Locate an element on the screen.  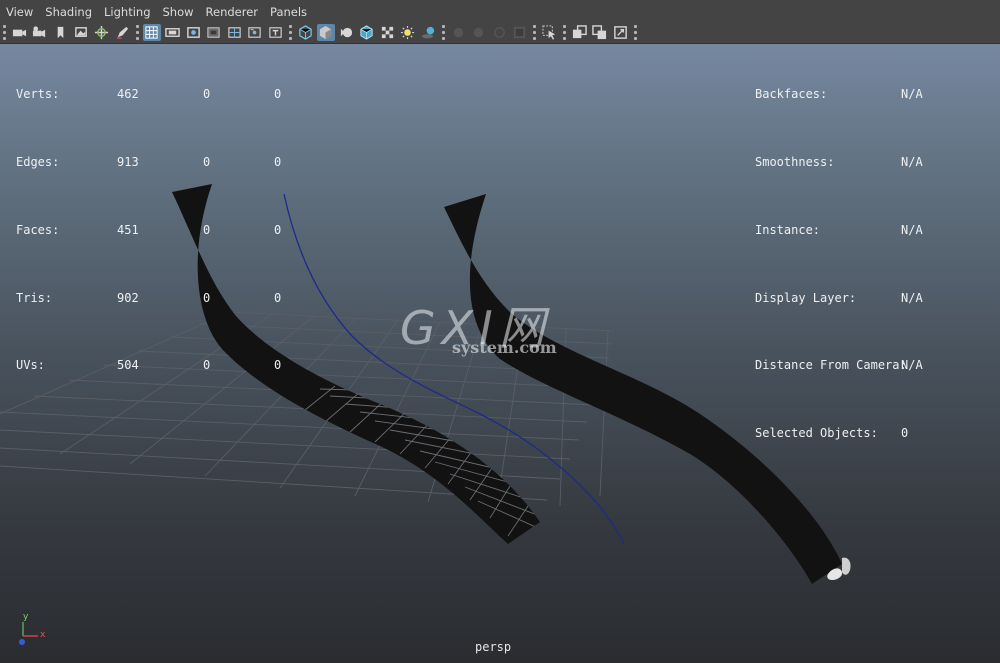
axis-label-x: x is located at coordinates (43, 635).